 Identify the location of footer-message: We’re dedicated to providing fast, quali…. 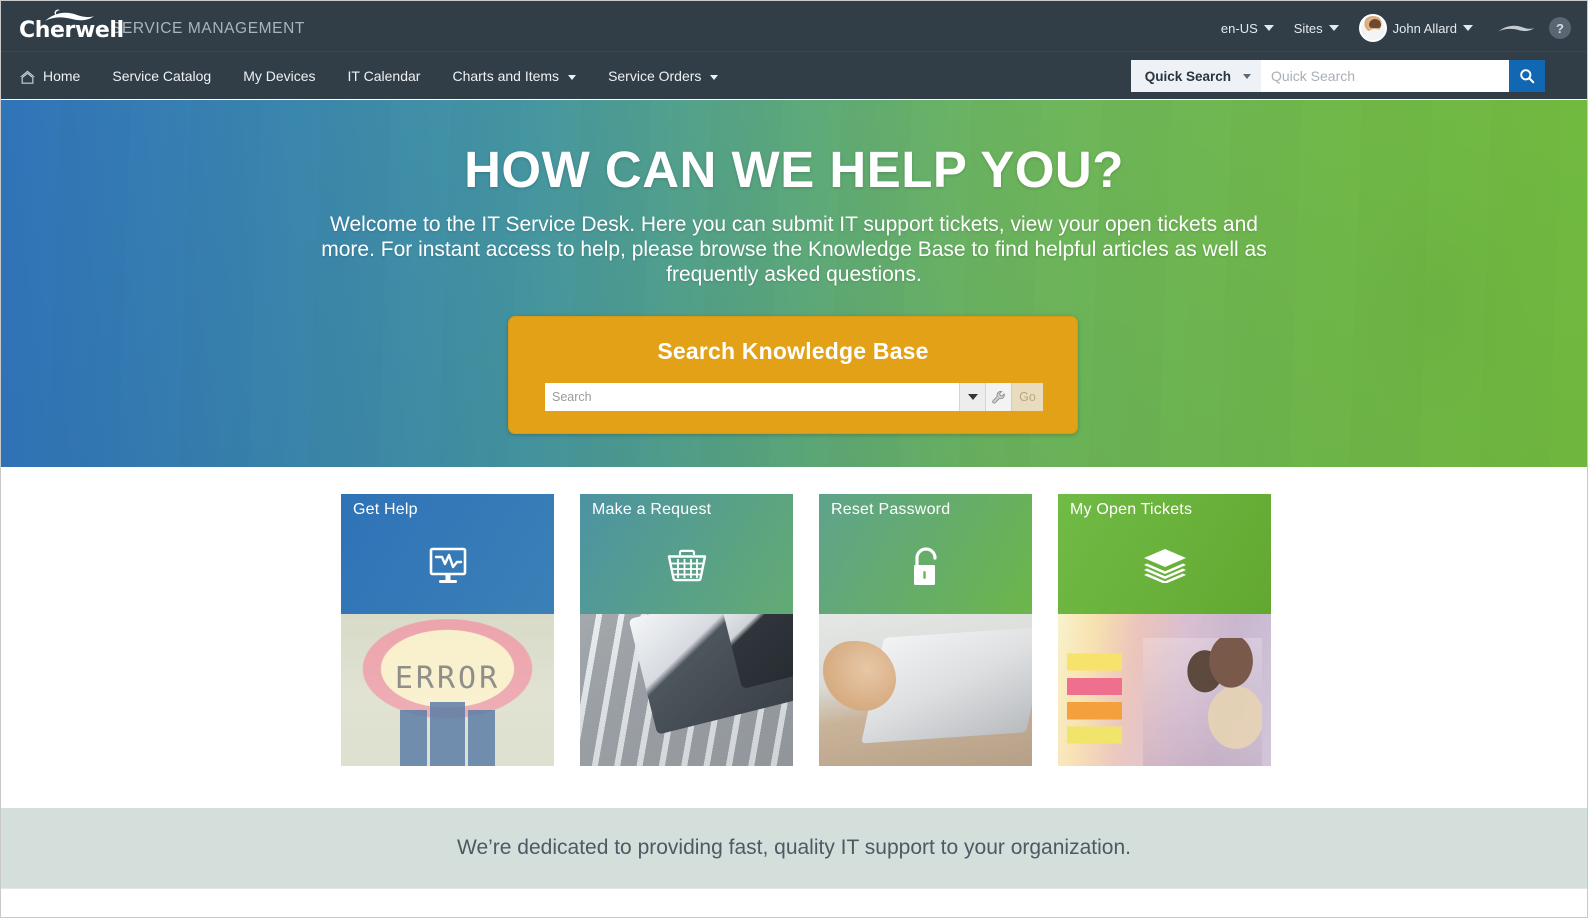
(794, 847).